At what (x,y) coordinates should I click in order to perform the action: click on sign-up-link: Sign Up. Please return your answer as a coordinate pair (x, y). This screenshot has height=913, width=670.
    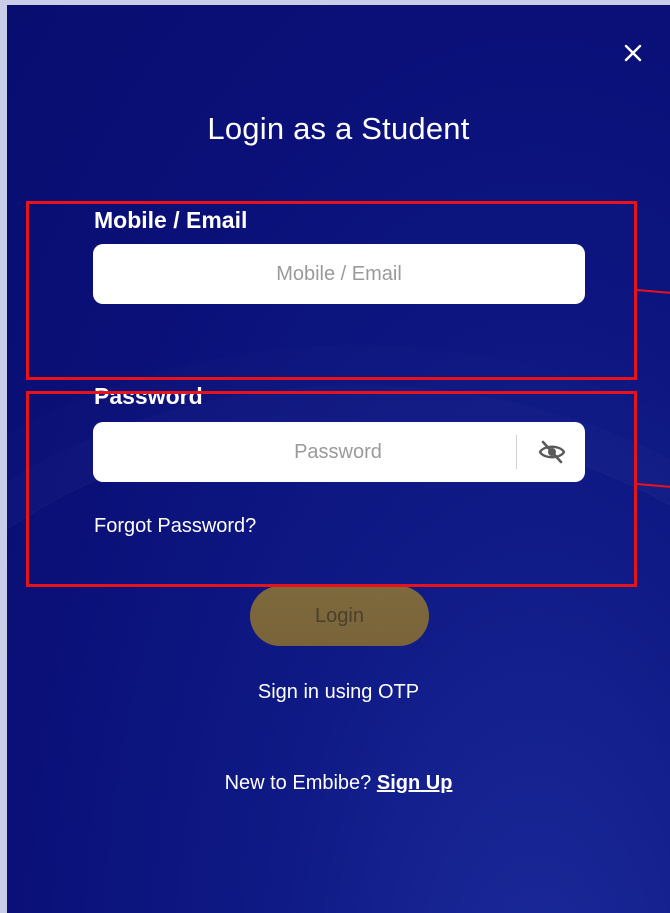
    Looking at the image, I should click on (415, 783).